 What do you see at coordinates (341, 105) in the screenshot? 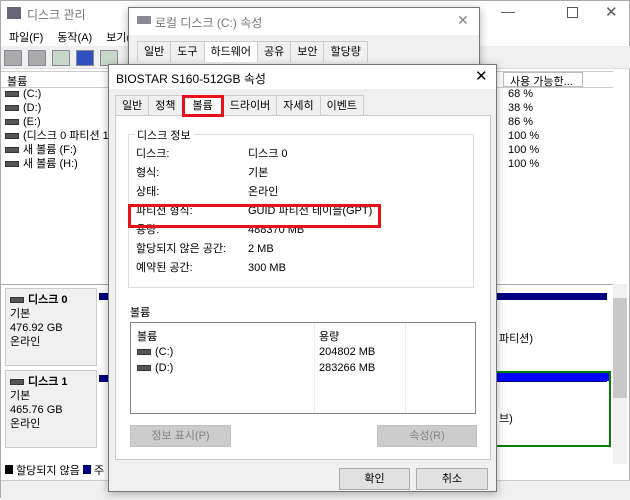
I see `tab-events: 이벤트` at bounding box center [341, 105].